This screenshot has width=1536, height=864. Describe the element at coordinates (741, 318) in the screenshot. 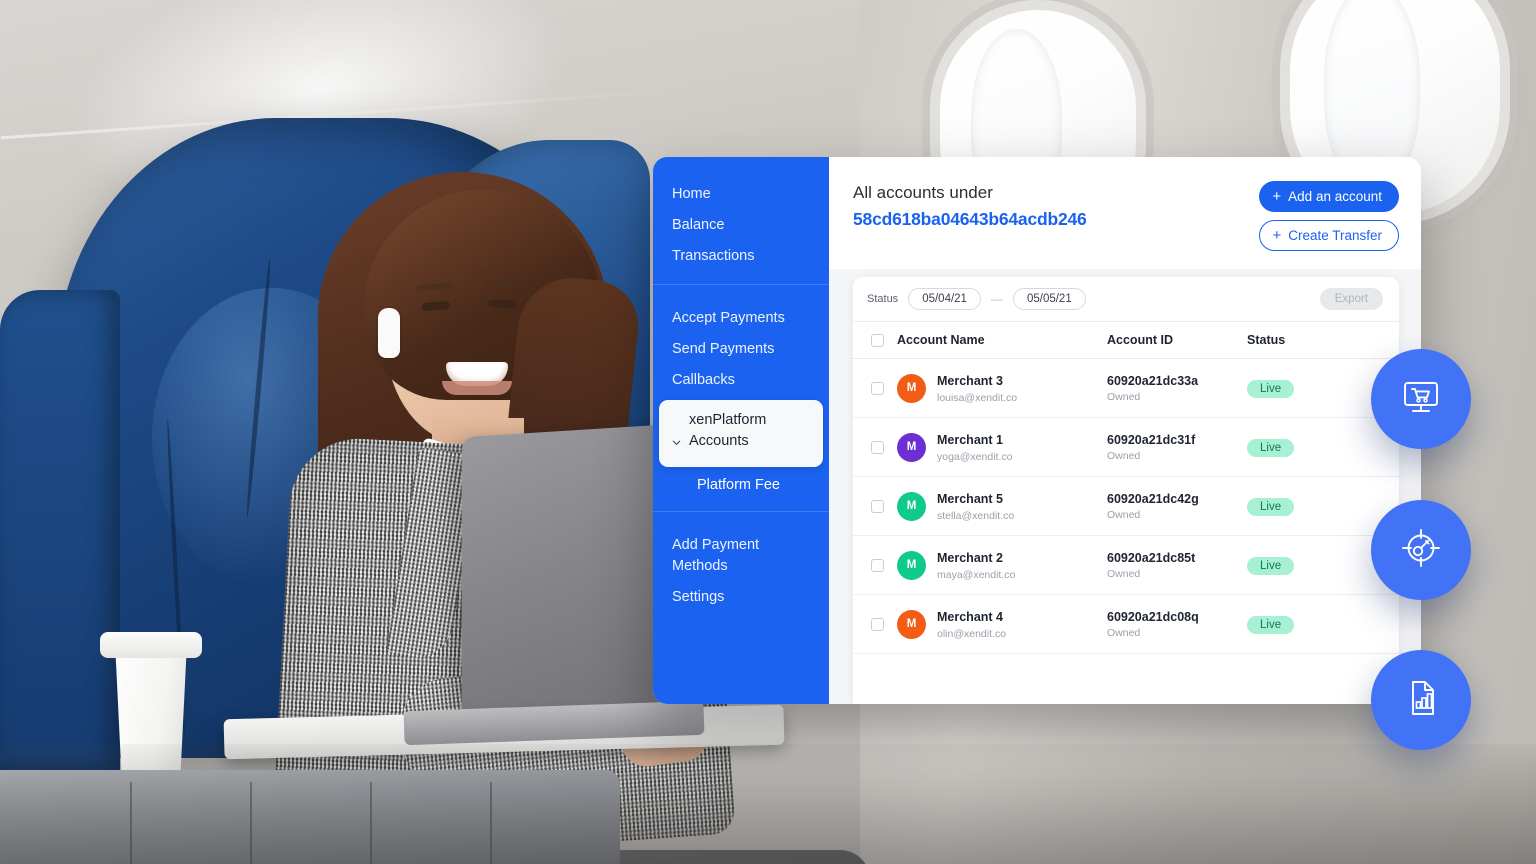

I see `sidebar-item-accept-payments: Accept Payments` at that location.